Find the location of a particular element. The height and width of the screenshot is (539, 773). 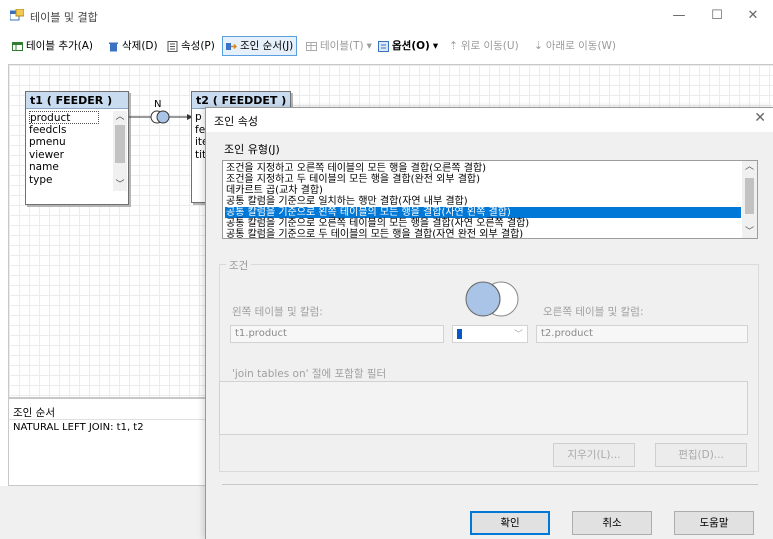

join-cardinality-label: N is located at coordinates (158, 104).